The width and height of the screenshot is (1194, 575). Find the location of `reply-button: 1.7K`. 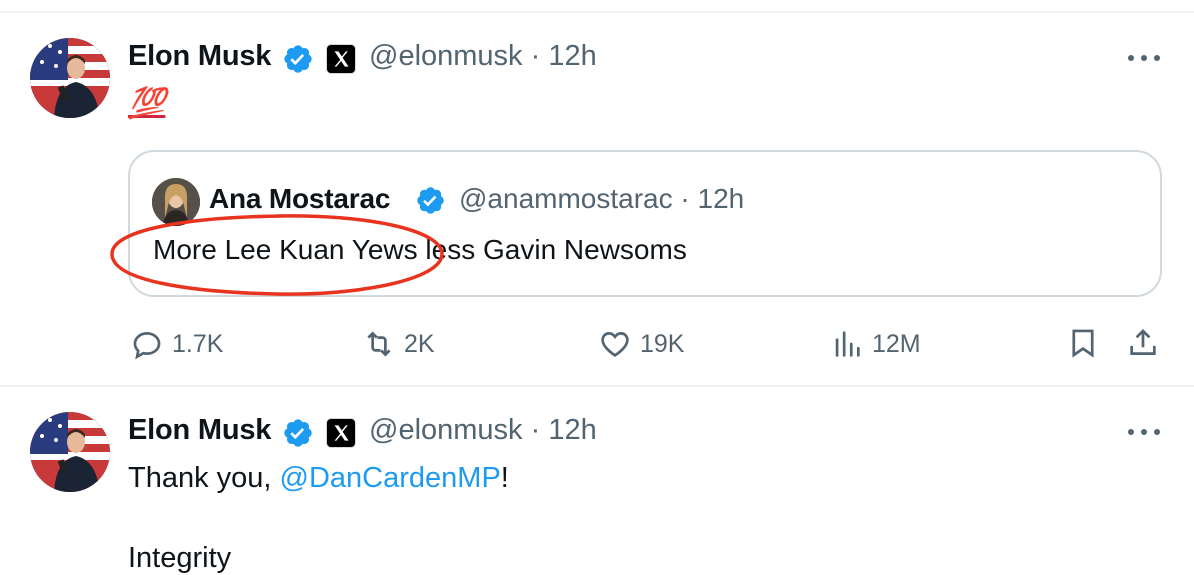

reply-button: 1.7K is located at coordinates (176, 344).